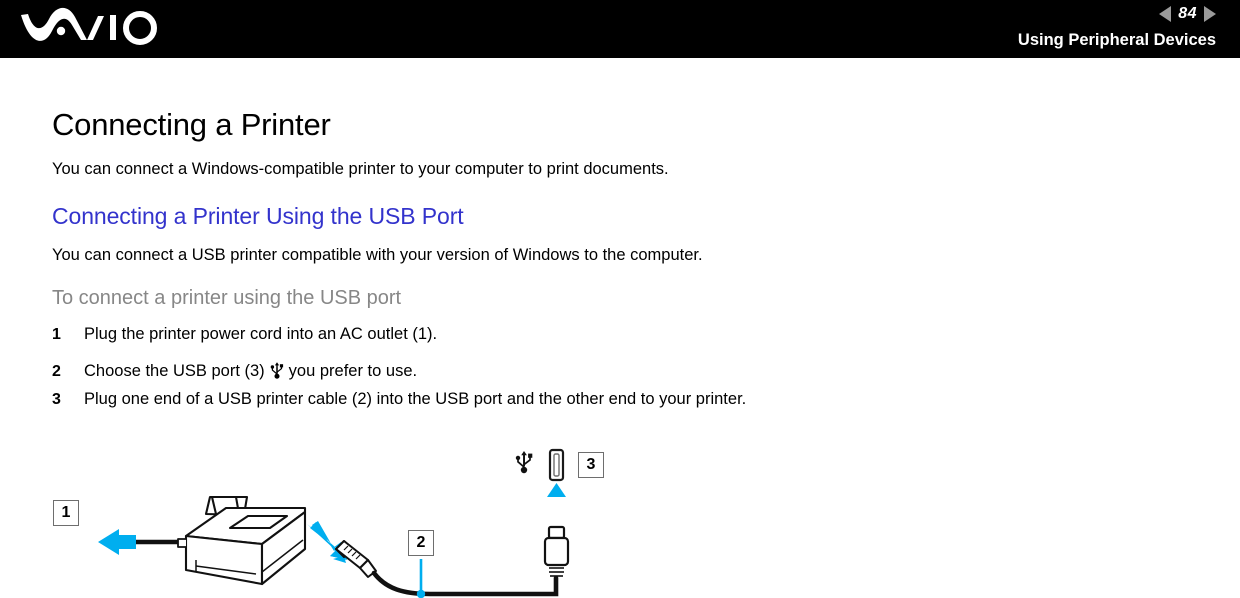 This screenshot has width=1240, height=598. What do you see at coordinates (117, 542) in the screenshot?
I see `arrow-left-to-outlet` at bounding box center [117, 542].